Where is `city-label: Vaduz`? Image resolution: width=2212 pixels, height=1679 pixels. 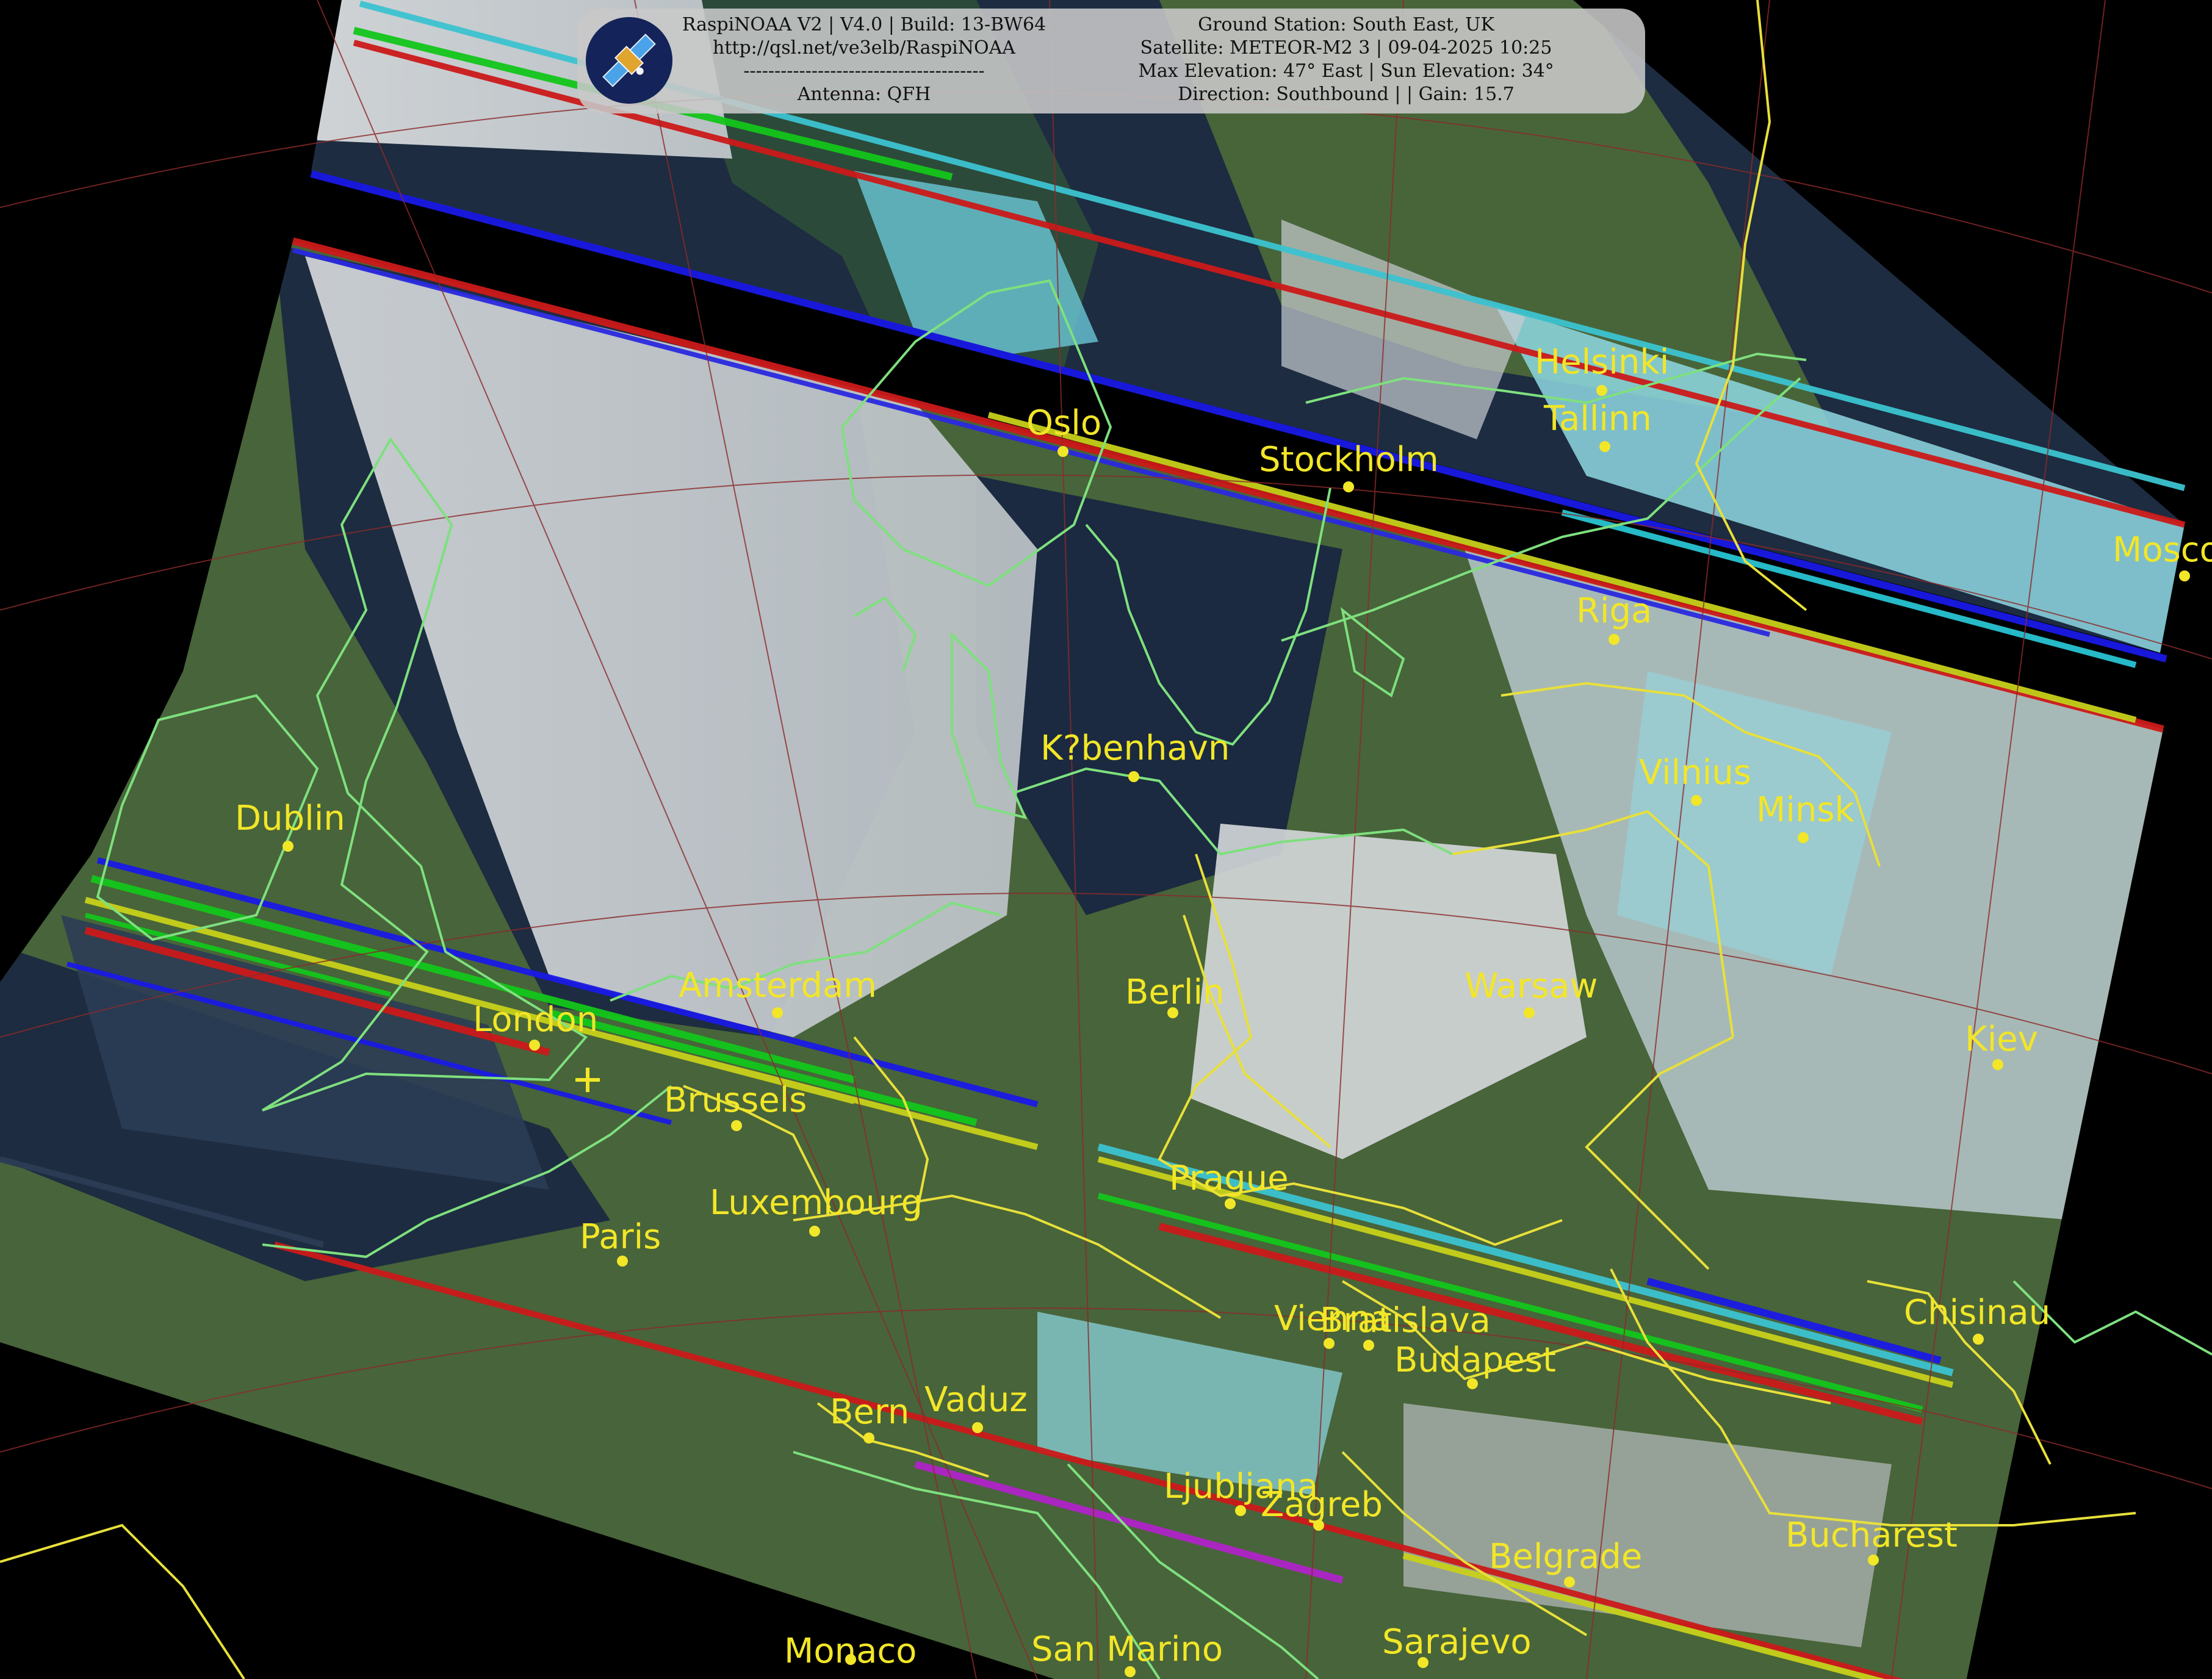
city-label: Vaduz is located at coordinates (976, 1400).